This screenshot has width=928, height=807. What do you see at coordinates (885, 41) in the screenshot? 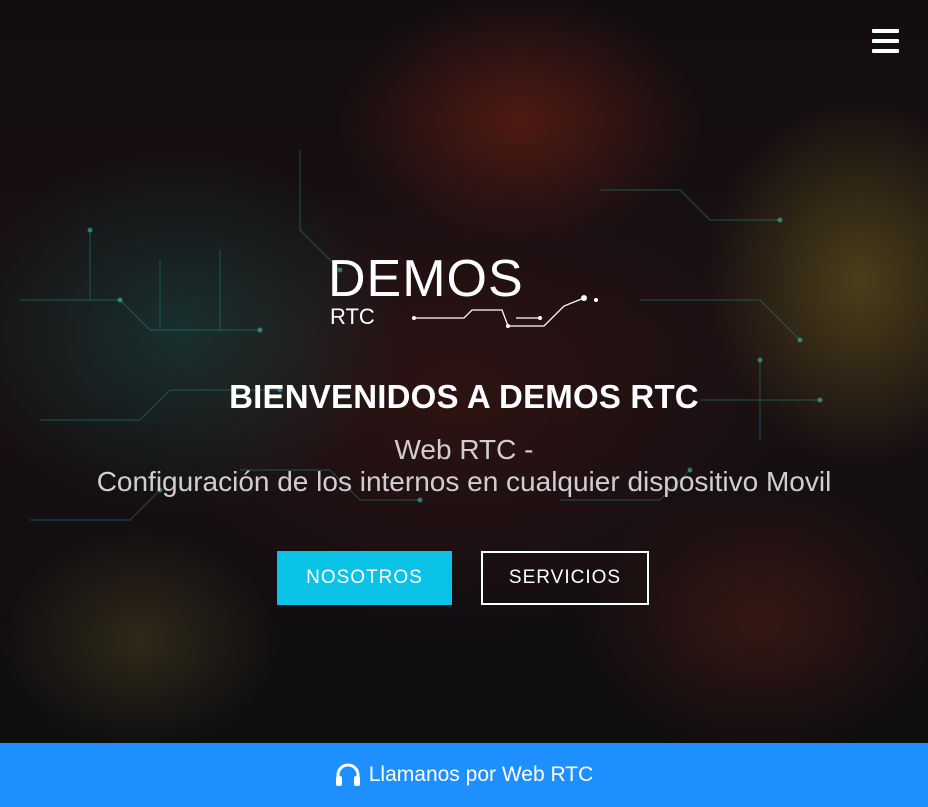
I see `hamburger-menu-icon` at bounding box center [885, 41].